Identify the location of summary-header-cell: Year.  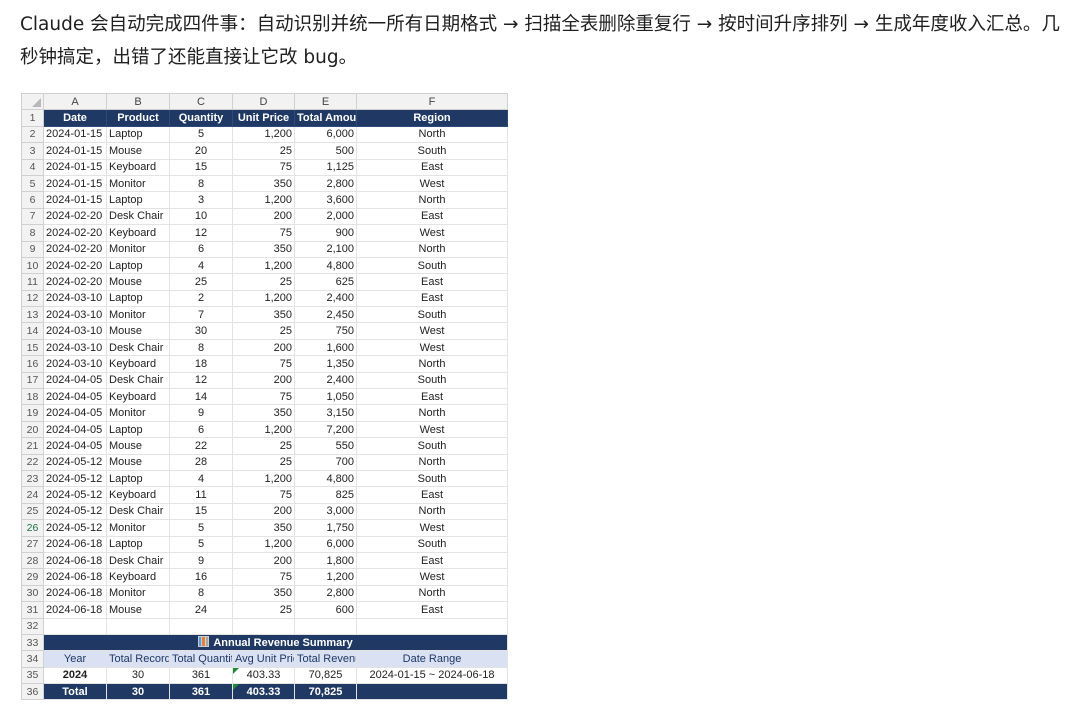
(75, 659).